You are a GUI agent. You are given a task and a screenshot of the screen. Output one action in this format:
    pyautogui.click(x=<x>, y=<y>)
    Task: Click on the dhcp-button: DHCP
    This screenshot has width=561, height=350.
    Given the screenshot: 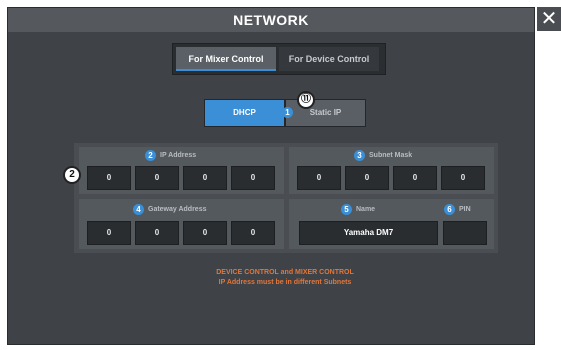 What is the action you would take?
    pyautogui.click(x=244, y=113)
    